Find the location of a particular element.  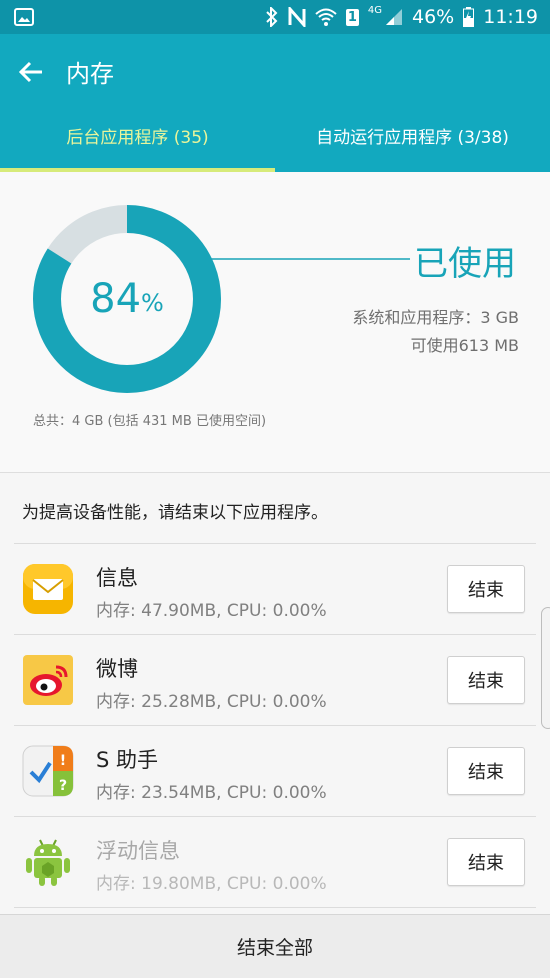

android-icon is located at coordinates (48, 862).